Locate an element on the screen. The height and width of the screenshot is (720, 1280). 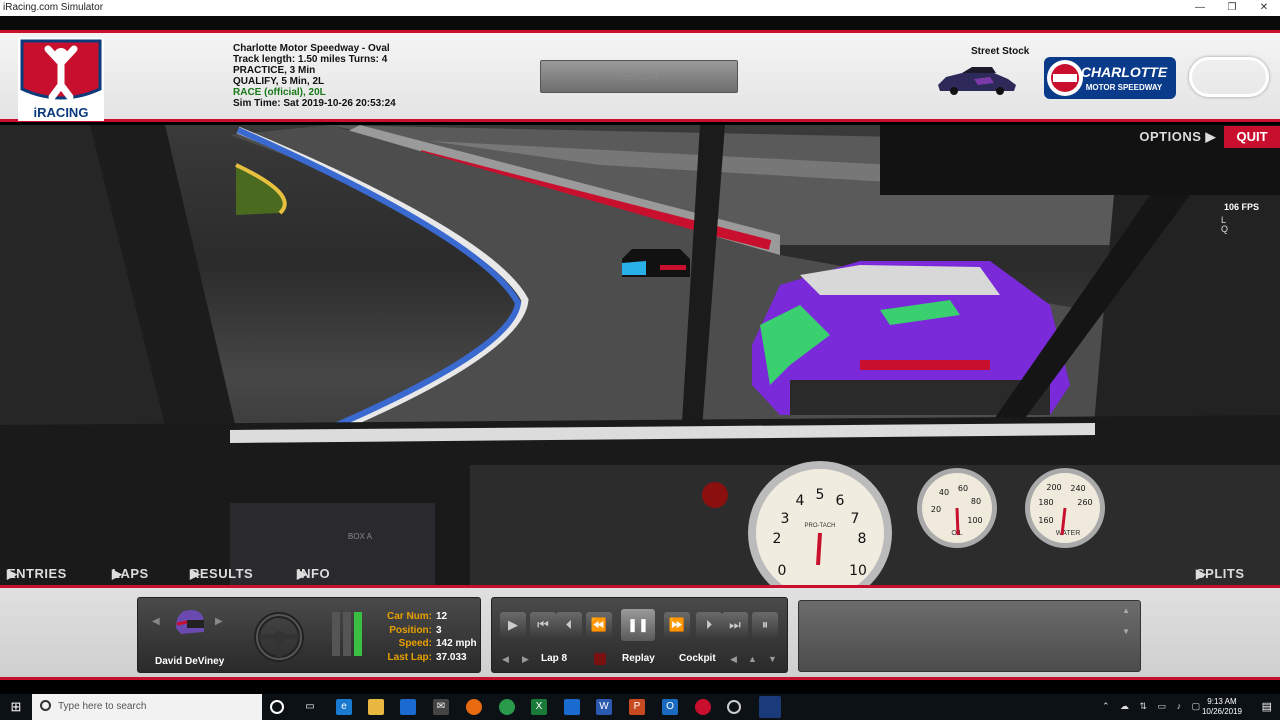
record-icon is located at coordinates (600, 659).